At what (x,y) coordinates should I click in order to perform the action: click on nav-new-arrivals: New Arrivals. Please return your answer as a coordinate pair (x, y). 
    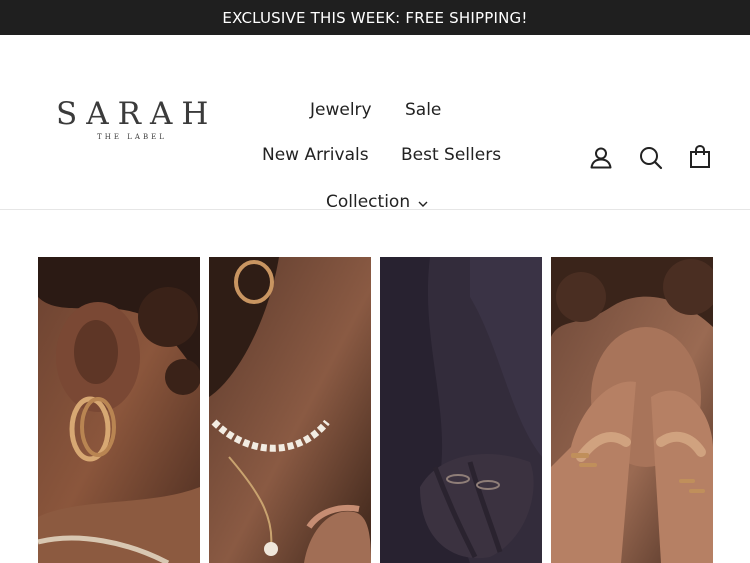
    Looking at the image, I should click on (315, 155).